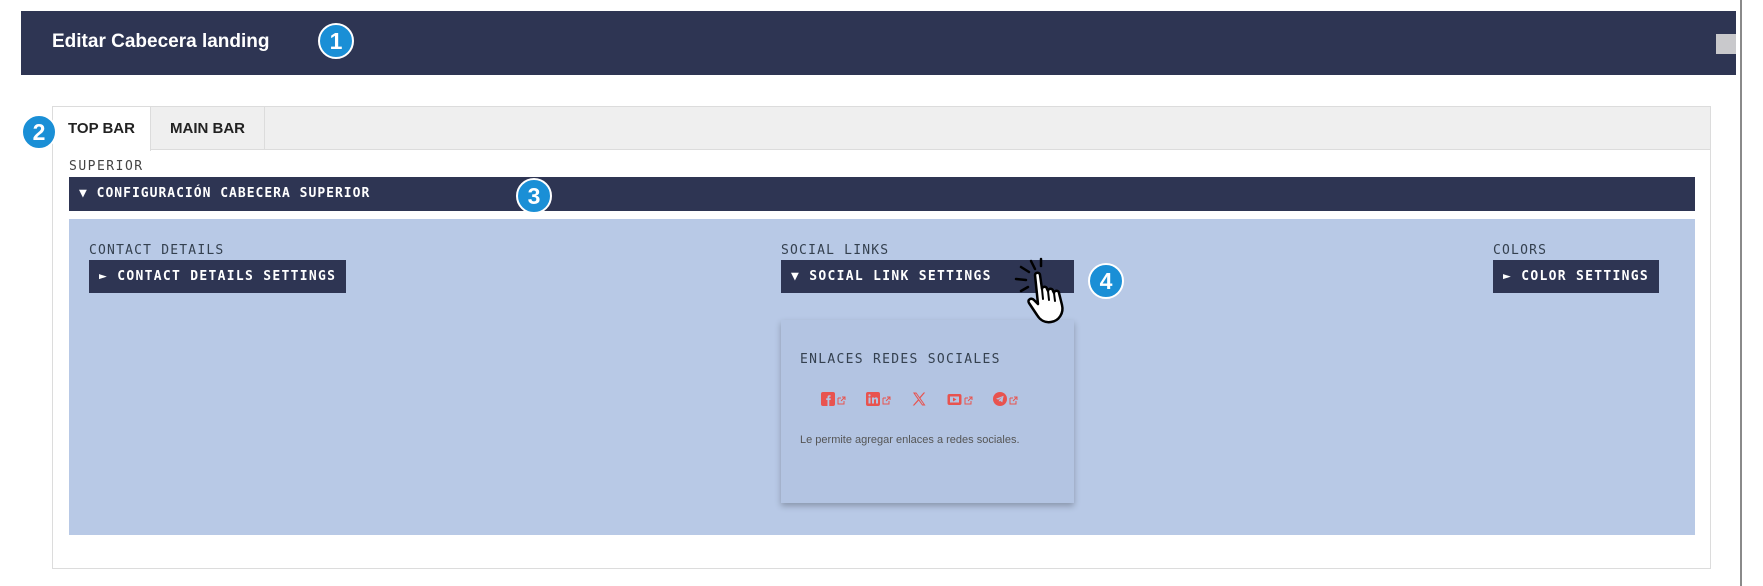 The image size is (1763, 586). I want to click on color-settings-button: ► COLOR SETTINGS, so click(1576, 276).